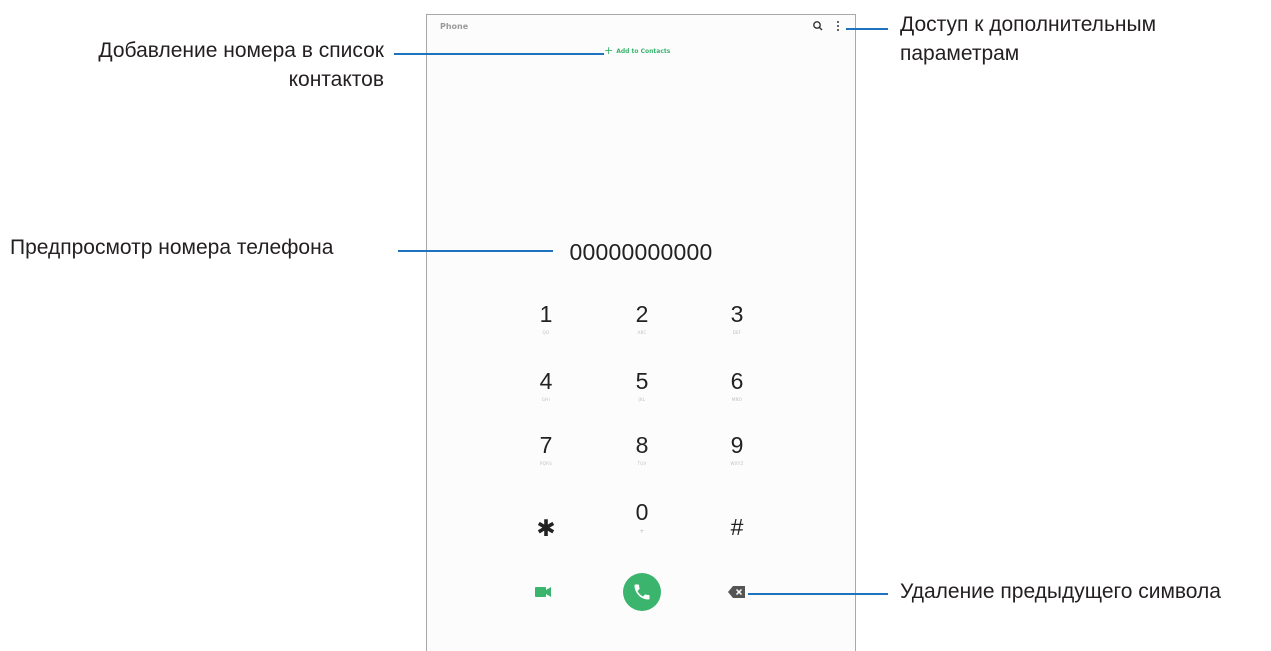  Describe the element at coordinates (172, 247) in the screenshot. I see `callout-preview-text: Предпросмотр номера телефона` at that location.